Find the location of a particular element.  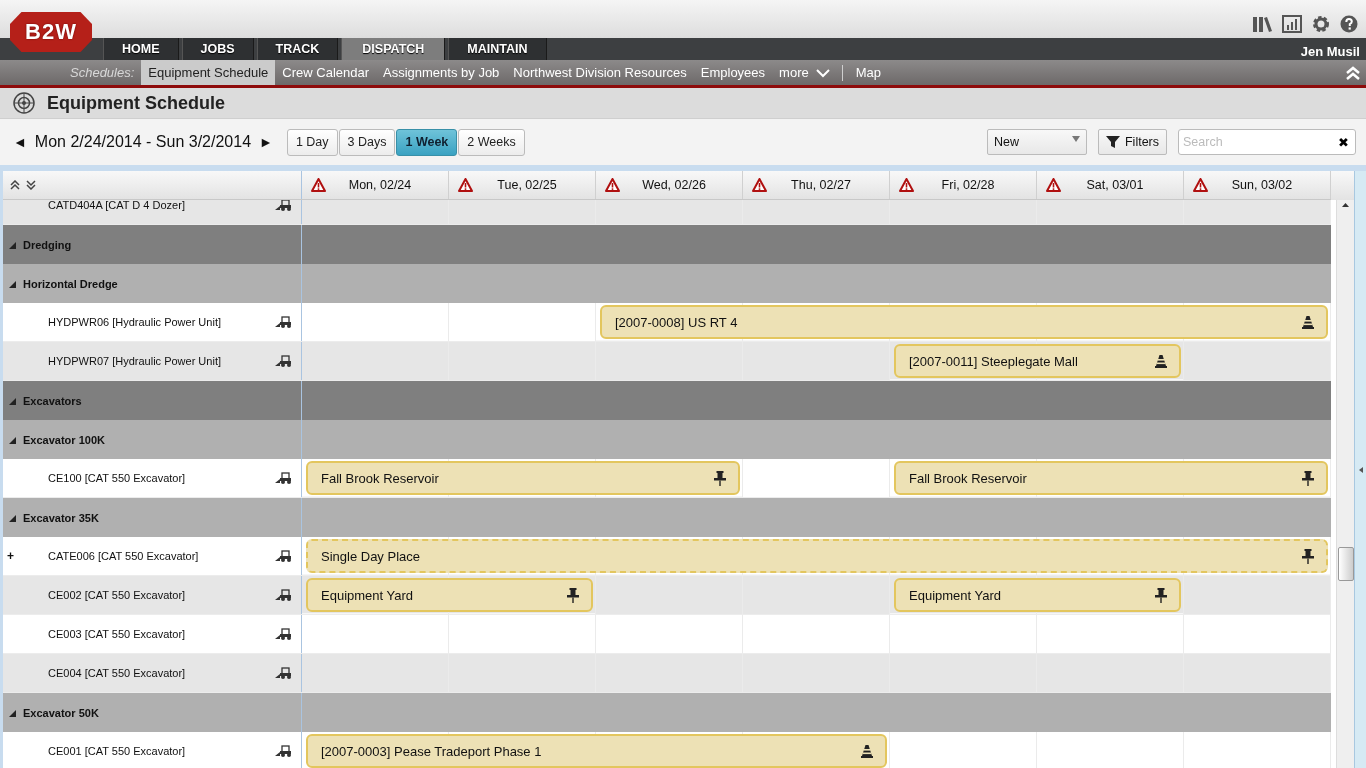

caret-icon is located at coordinates (1075, 139).